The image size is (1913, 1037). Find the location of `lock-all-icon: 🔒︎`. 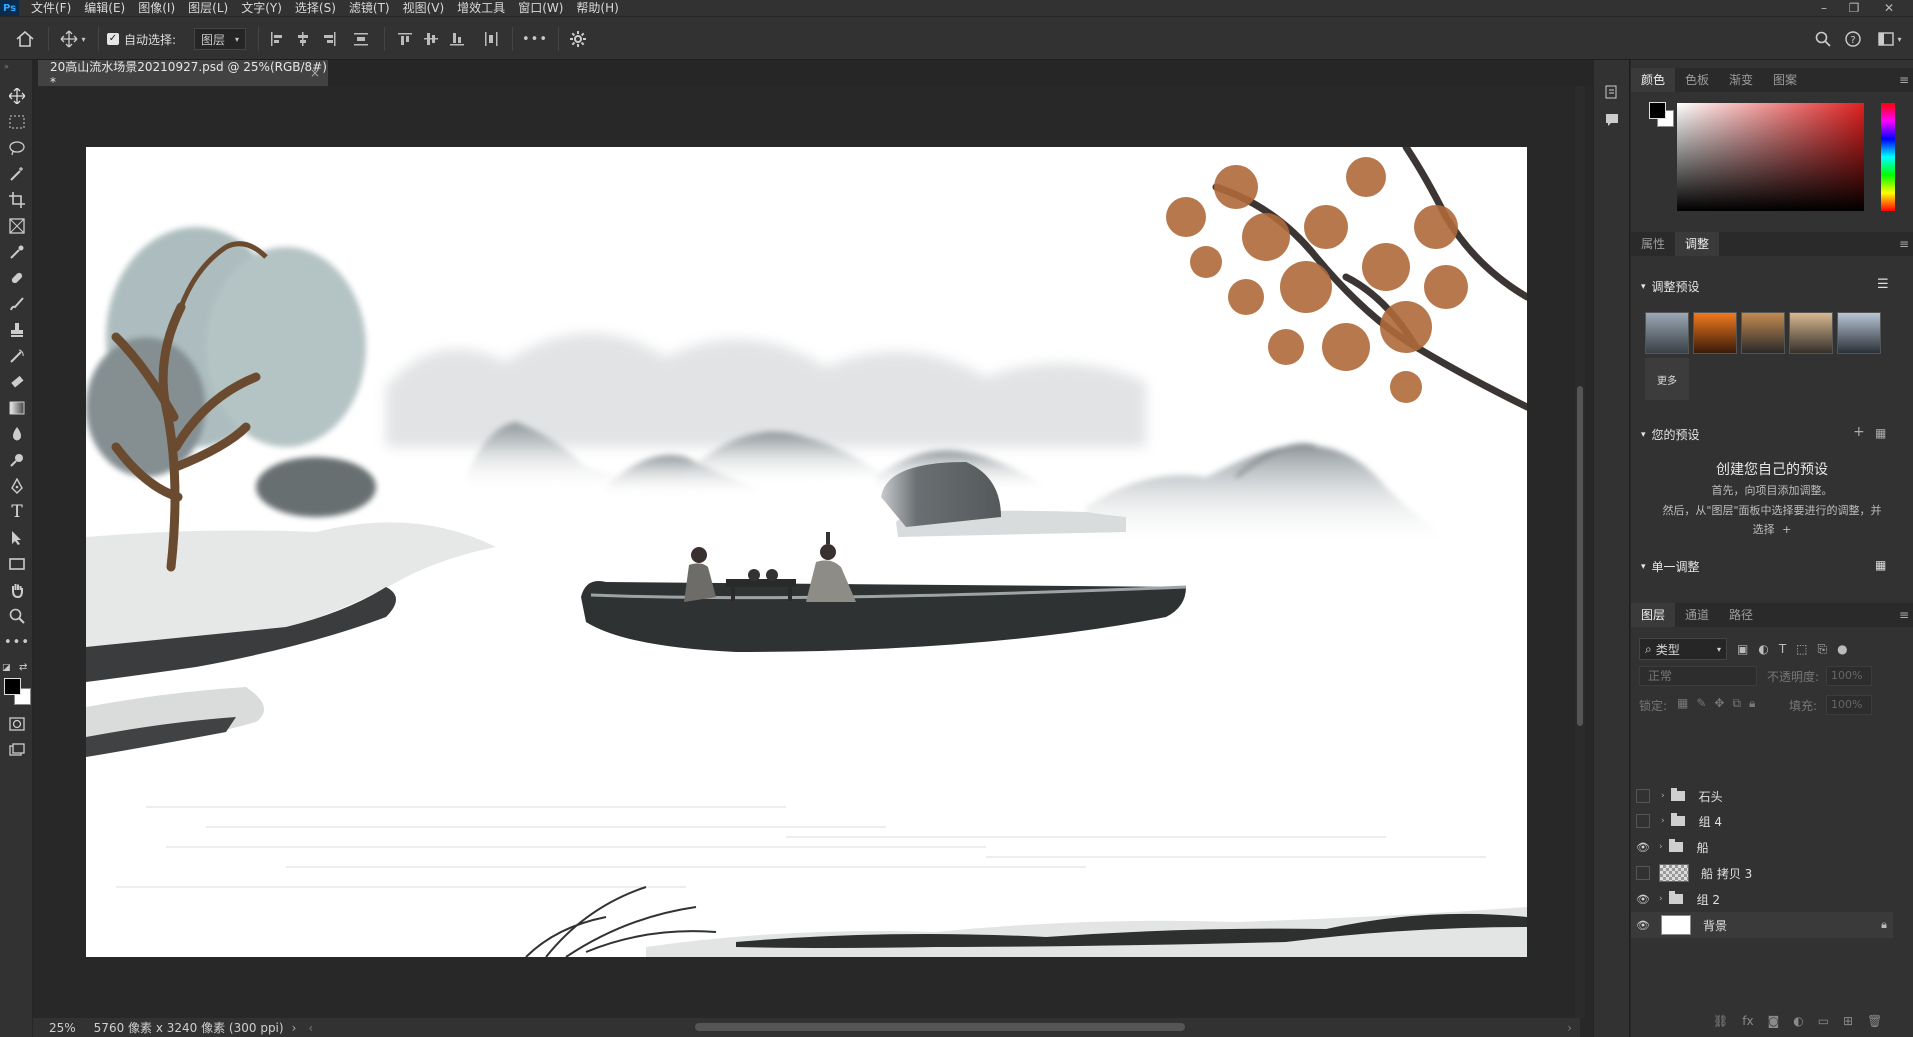

lock-all-icon: 🔒︎ is located at coordinates (1752, 703).